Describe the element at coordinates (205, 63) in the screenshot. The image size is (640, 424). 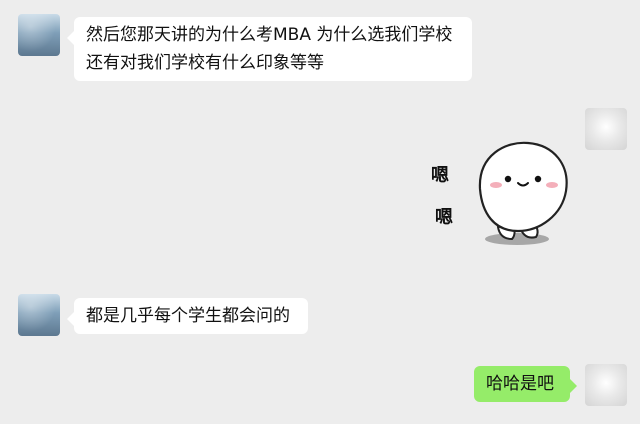
I see `message-line: 还有对我们学校有什么印象等等` at that location.